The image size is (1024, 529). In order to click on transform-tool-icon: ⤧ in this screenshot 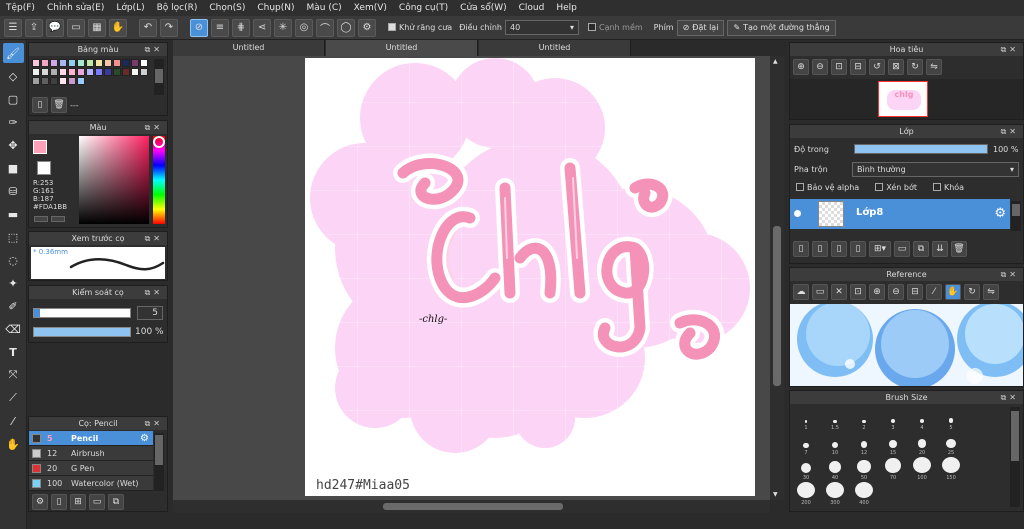, I will do `click(13, 375)`.